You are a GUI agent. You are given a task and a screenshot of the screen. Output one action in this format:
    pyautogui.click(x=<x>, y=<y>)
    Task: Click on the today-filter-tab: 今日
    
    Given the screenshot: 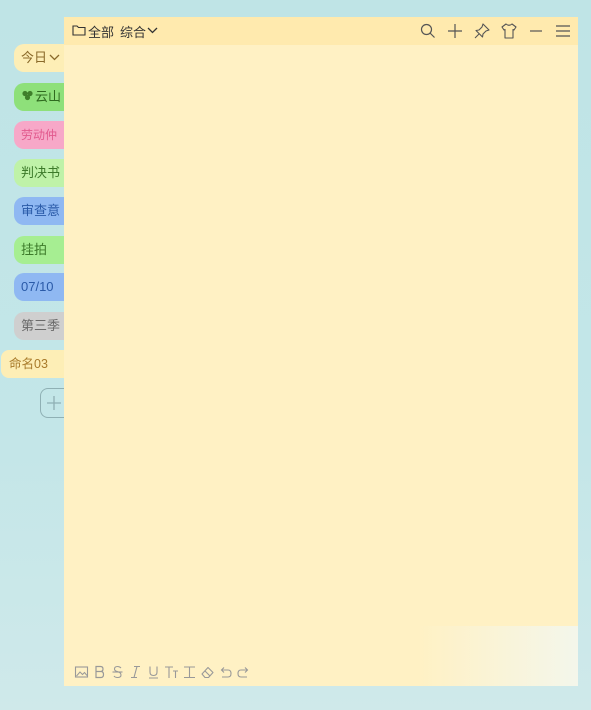 What is the action you would take?
    pyautogui.click(x=40, y=58)
    